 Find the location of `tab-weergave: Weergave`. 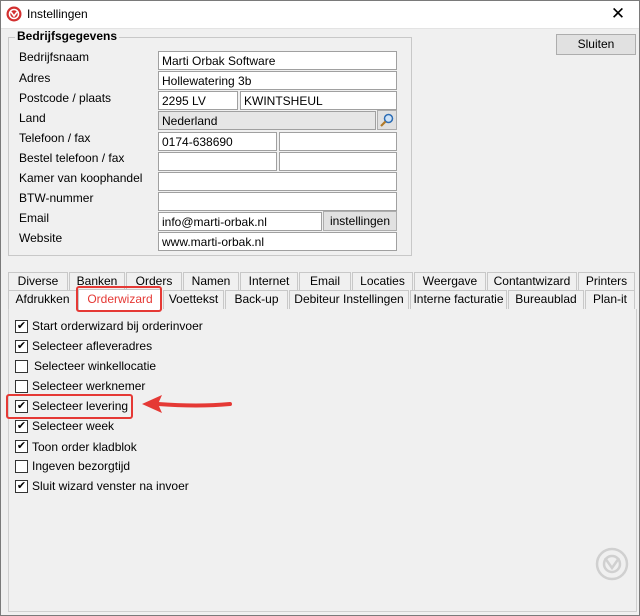

tab-weergave: Weergave is located at coordinates (450, 281).